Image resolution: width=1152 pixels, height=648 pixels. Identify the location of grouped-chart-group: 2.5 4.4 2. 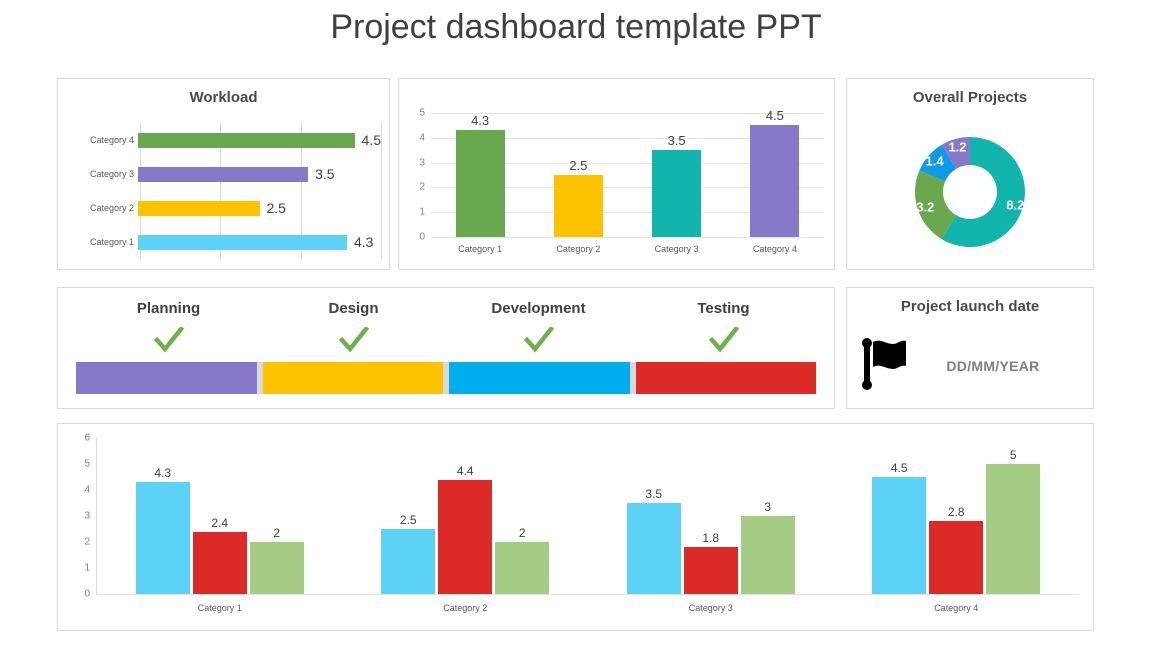
(466, 516).